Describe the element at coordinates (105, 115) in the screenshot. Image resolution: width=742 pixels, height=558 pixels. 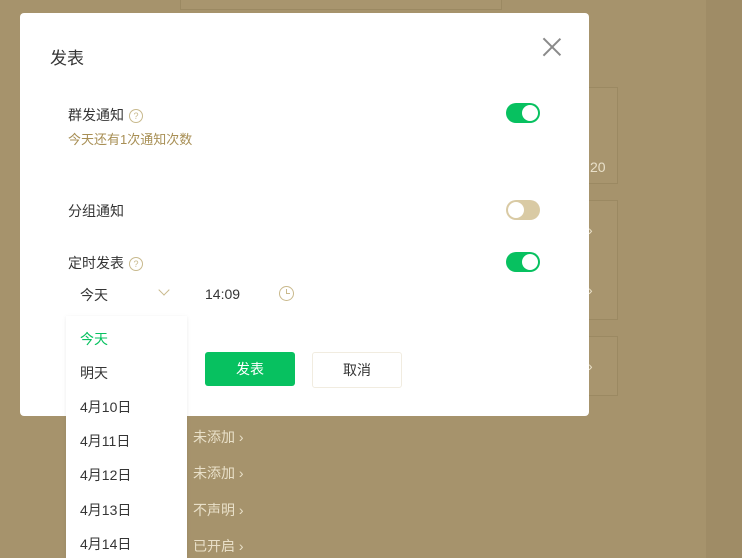
I see `mass-notice-label: 群发通知?` at that location.